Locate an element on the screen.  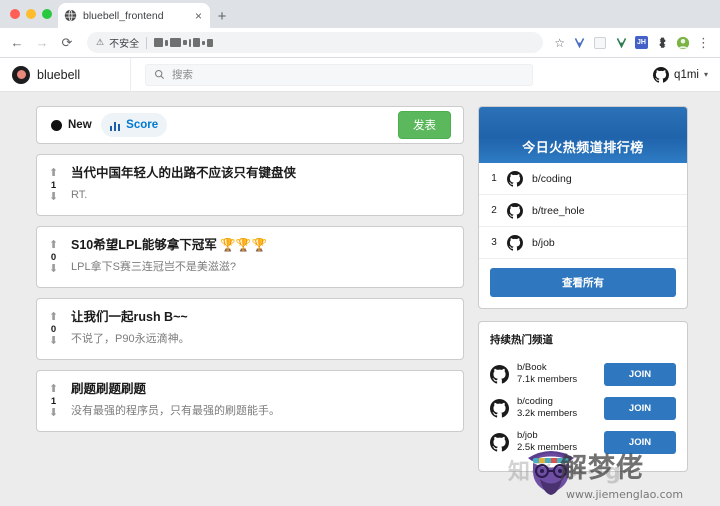
post-content: 当代中国年轻人的出路不应该只有键盘侠 RT. is located at coordinates (265, 185).